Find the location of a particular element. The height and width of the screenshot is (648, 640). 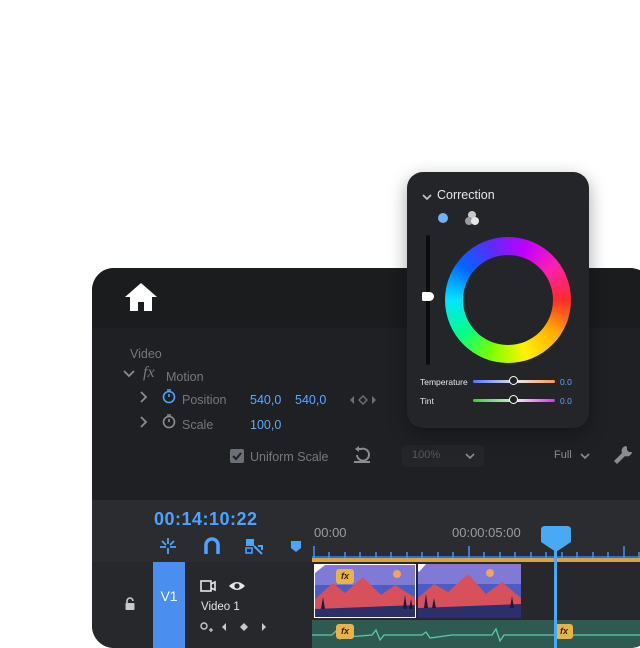

uniform-scale-label: Uniform Scale is located at coordinates (289, 457).